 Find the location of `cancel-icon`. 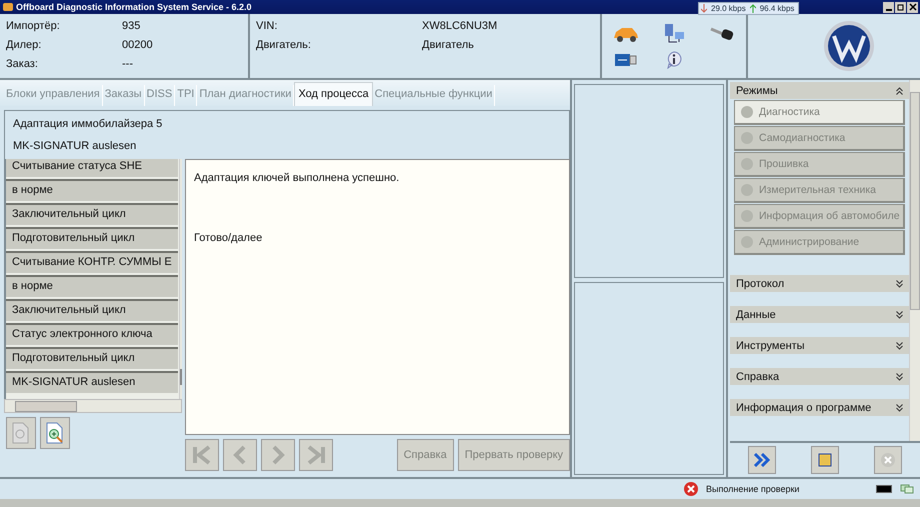

cancel-icon is located at coordinates (888, 460).